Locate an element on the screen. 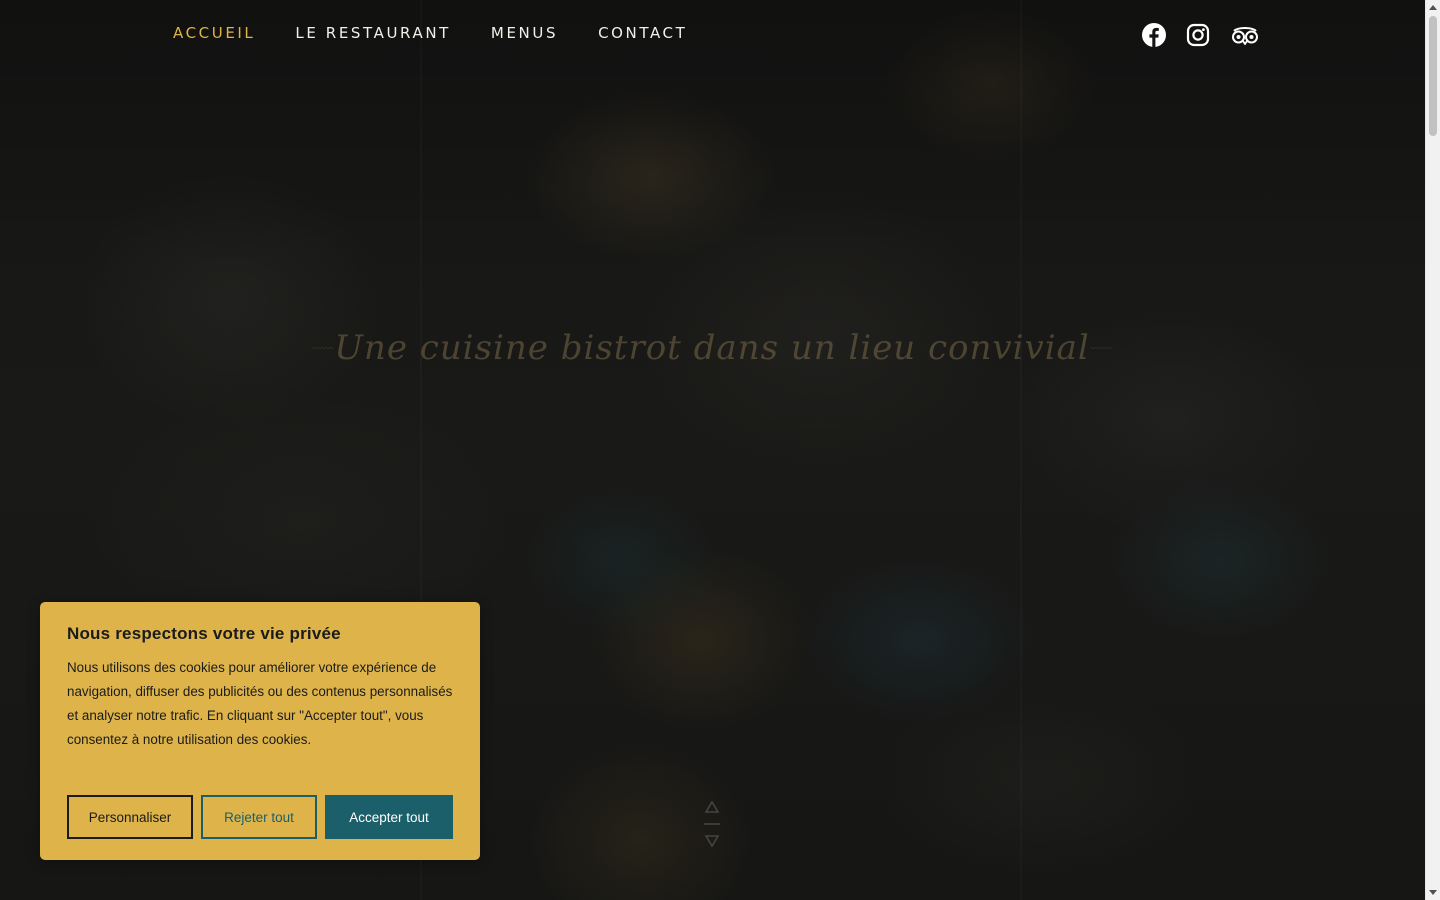 The width and height of the screenshot is (1440, 900). instagram-icon is located at coordinates (1198, 35).